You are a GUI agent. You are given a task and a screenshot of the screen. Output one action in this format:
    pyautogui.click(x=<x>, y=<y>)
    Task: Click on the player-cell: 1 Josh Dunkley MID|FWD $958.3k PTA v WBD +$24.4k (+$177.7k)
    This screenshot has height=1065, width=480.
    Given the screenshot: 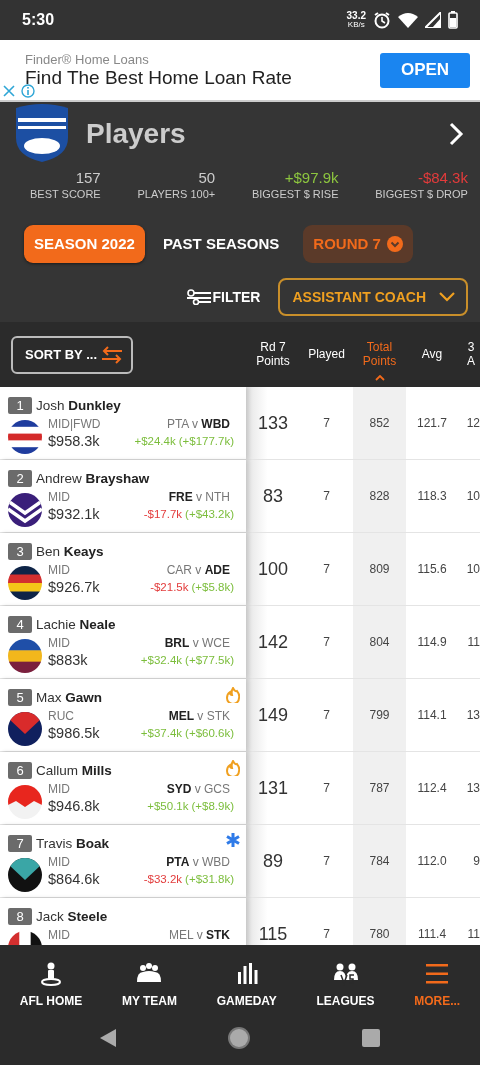 What is the action you would take?
    pyautogui.click(x=123, y=423)
    